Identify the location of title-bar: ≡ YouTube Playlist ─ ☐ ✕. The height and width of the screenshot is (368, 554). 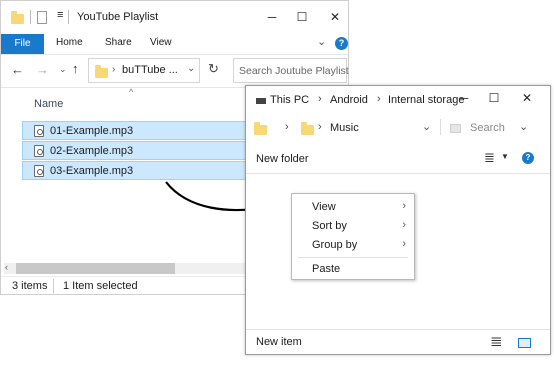
(174, 17).